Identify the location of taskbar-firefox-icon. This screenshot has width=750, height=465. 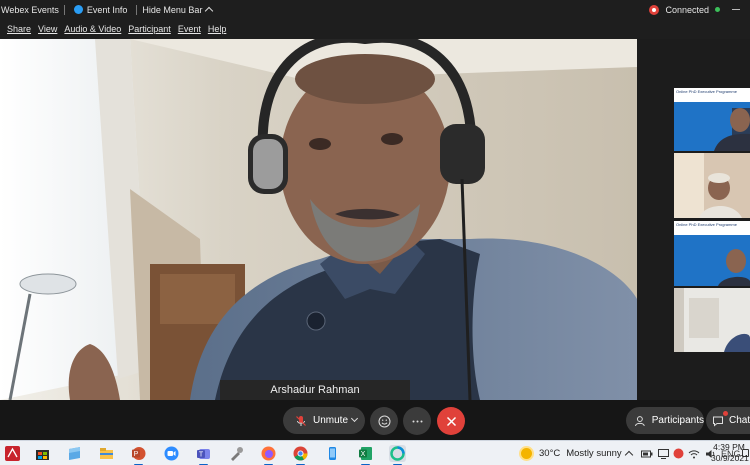
(268, 455).